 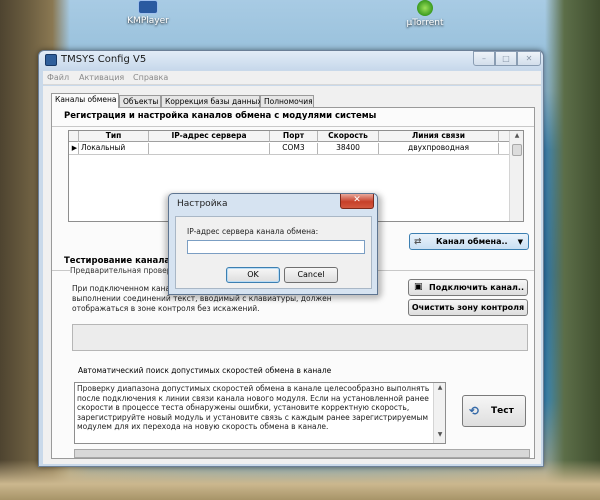 I want to click on test-button: ⟲ Тест, so click(x=494, y=411).